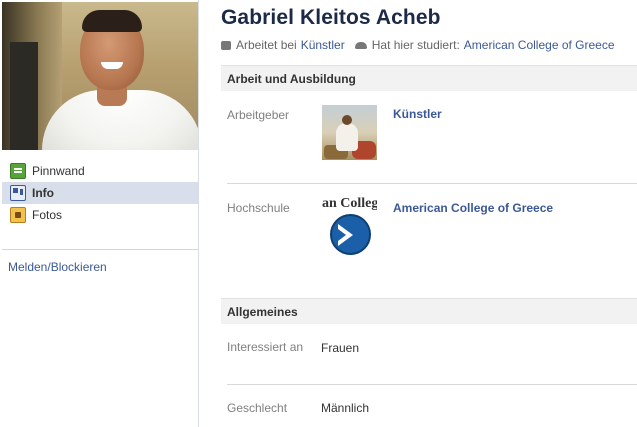 The width and height of the screenshot is (637, 427). Describe the element at coordinates (429, 78) in the screenshot. I see `section-header-work-education: Arbeit und Ausbildung` at that location.